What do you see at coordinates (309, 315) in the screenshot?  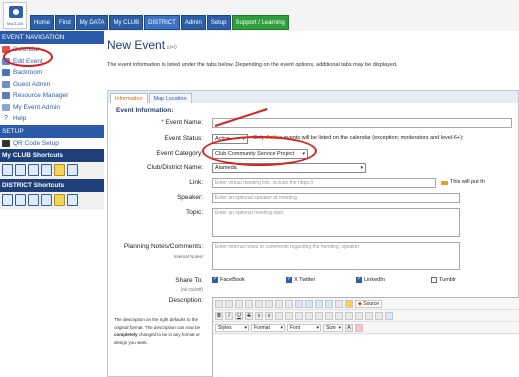 I see `outdent-icon` at bounding box center [309, 315].